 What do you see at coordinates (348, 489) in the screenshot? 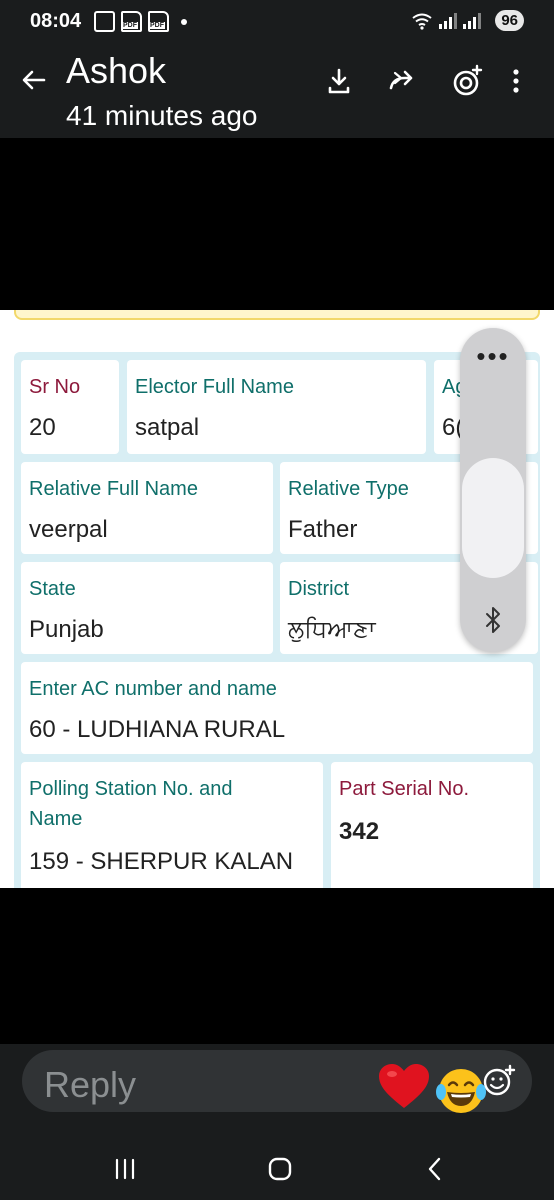
I see `relative-type-label: Relative Type` at bounding box center [348, 489].